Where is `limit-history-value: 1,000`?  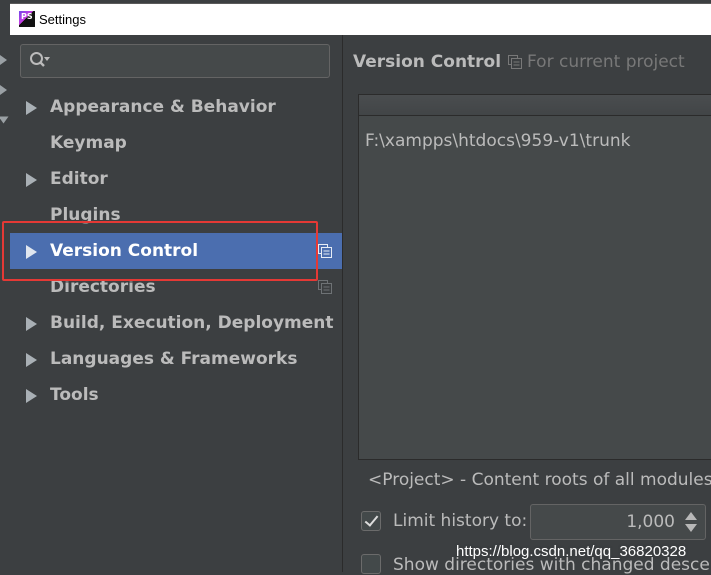 limit-history-value: 1,000 is located at coordinates (650, 522).